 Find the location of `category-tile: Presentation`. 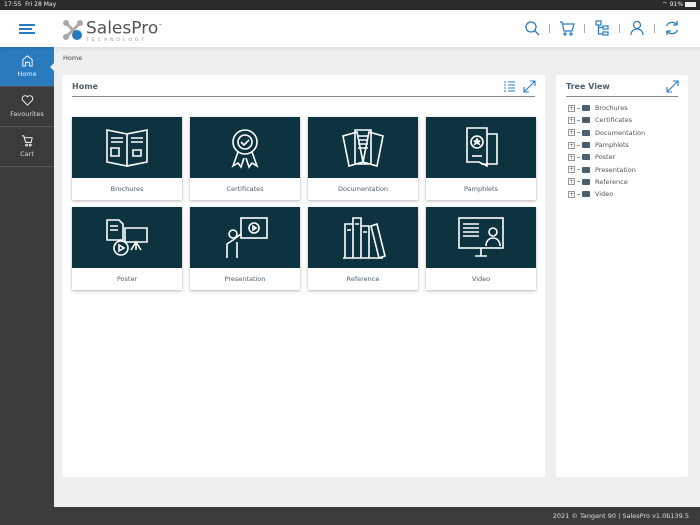

category-tile: Presentation is located at coordinates (245, 248).